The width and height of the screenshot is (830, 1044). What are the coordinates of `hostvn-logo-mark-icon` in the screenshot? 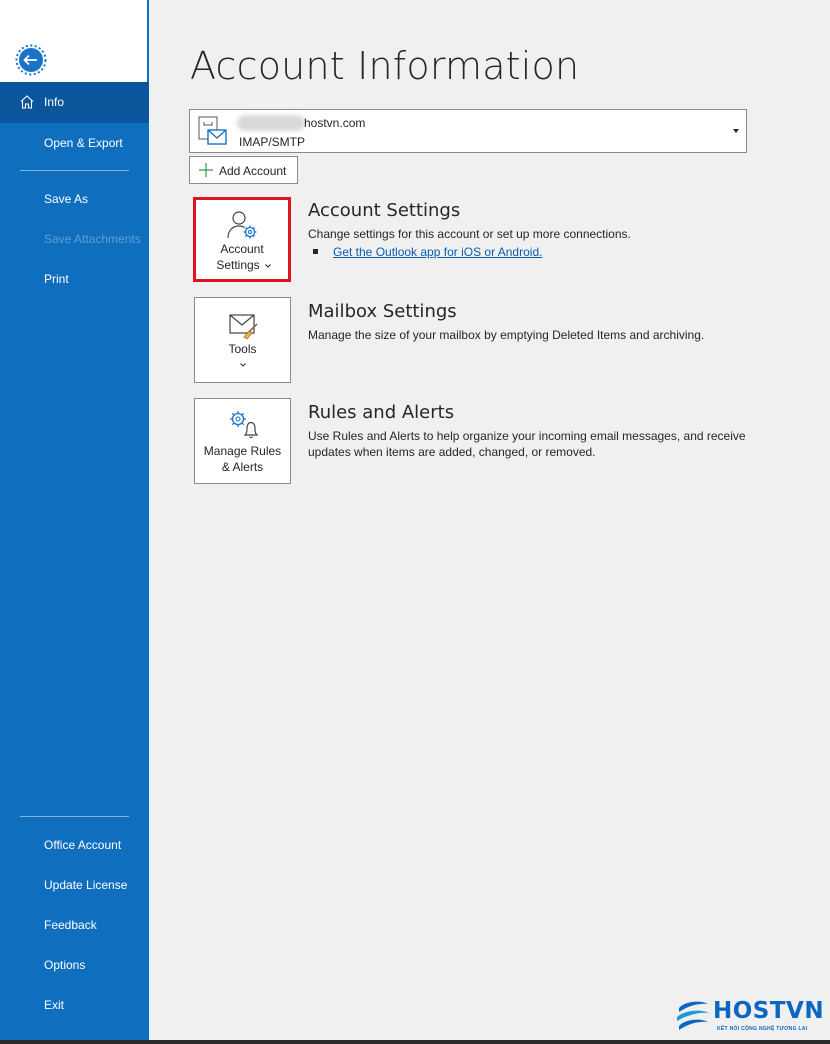 It's located at (693, 1015).